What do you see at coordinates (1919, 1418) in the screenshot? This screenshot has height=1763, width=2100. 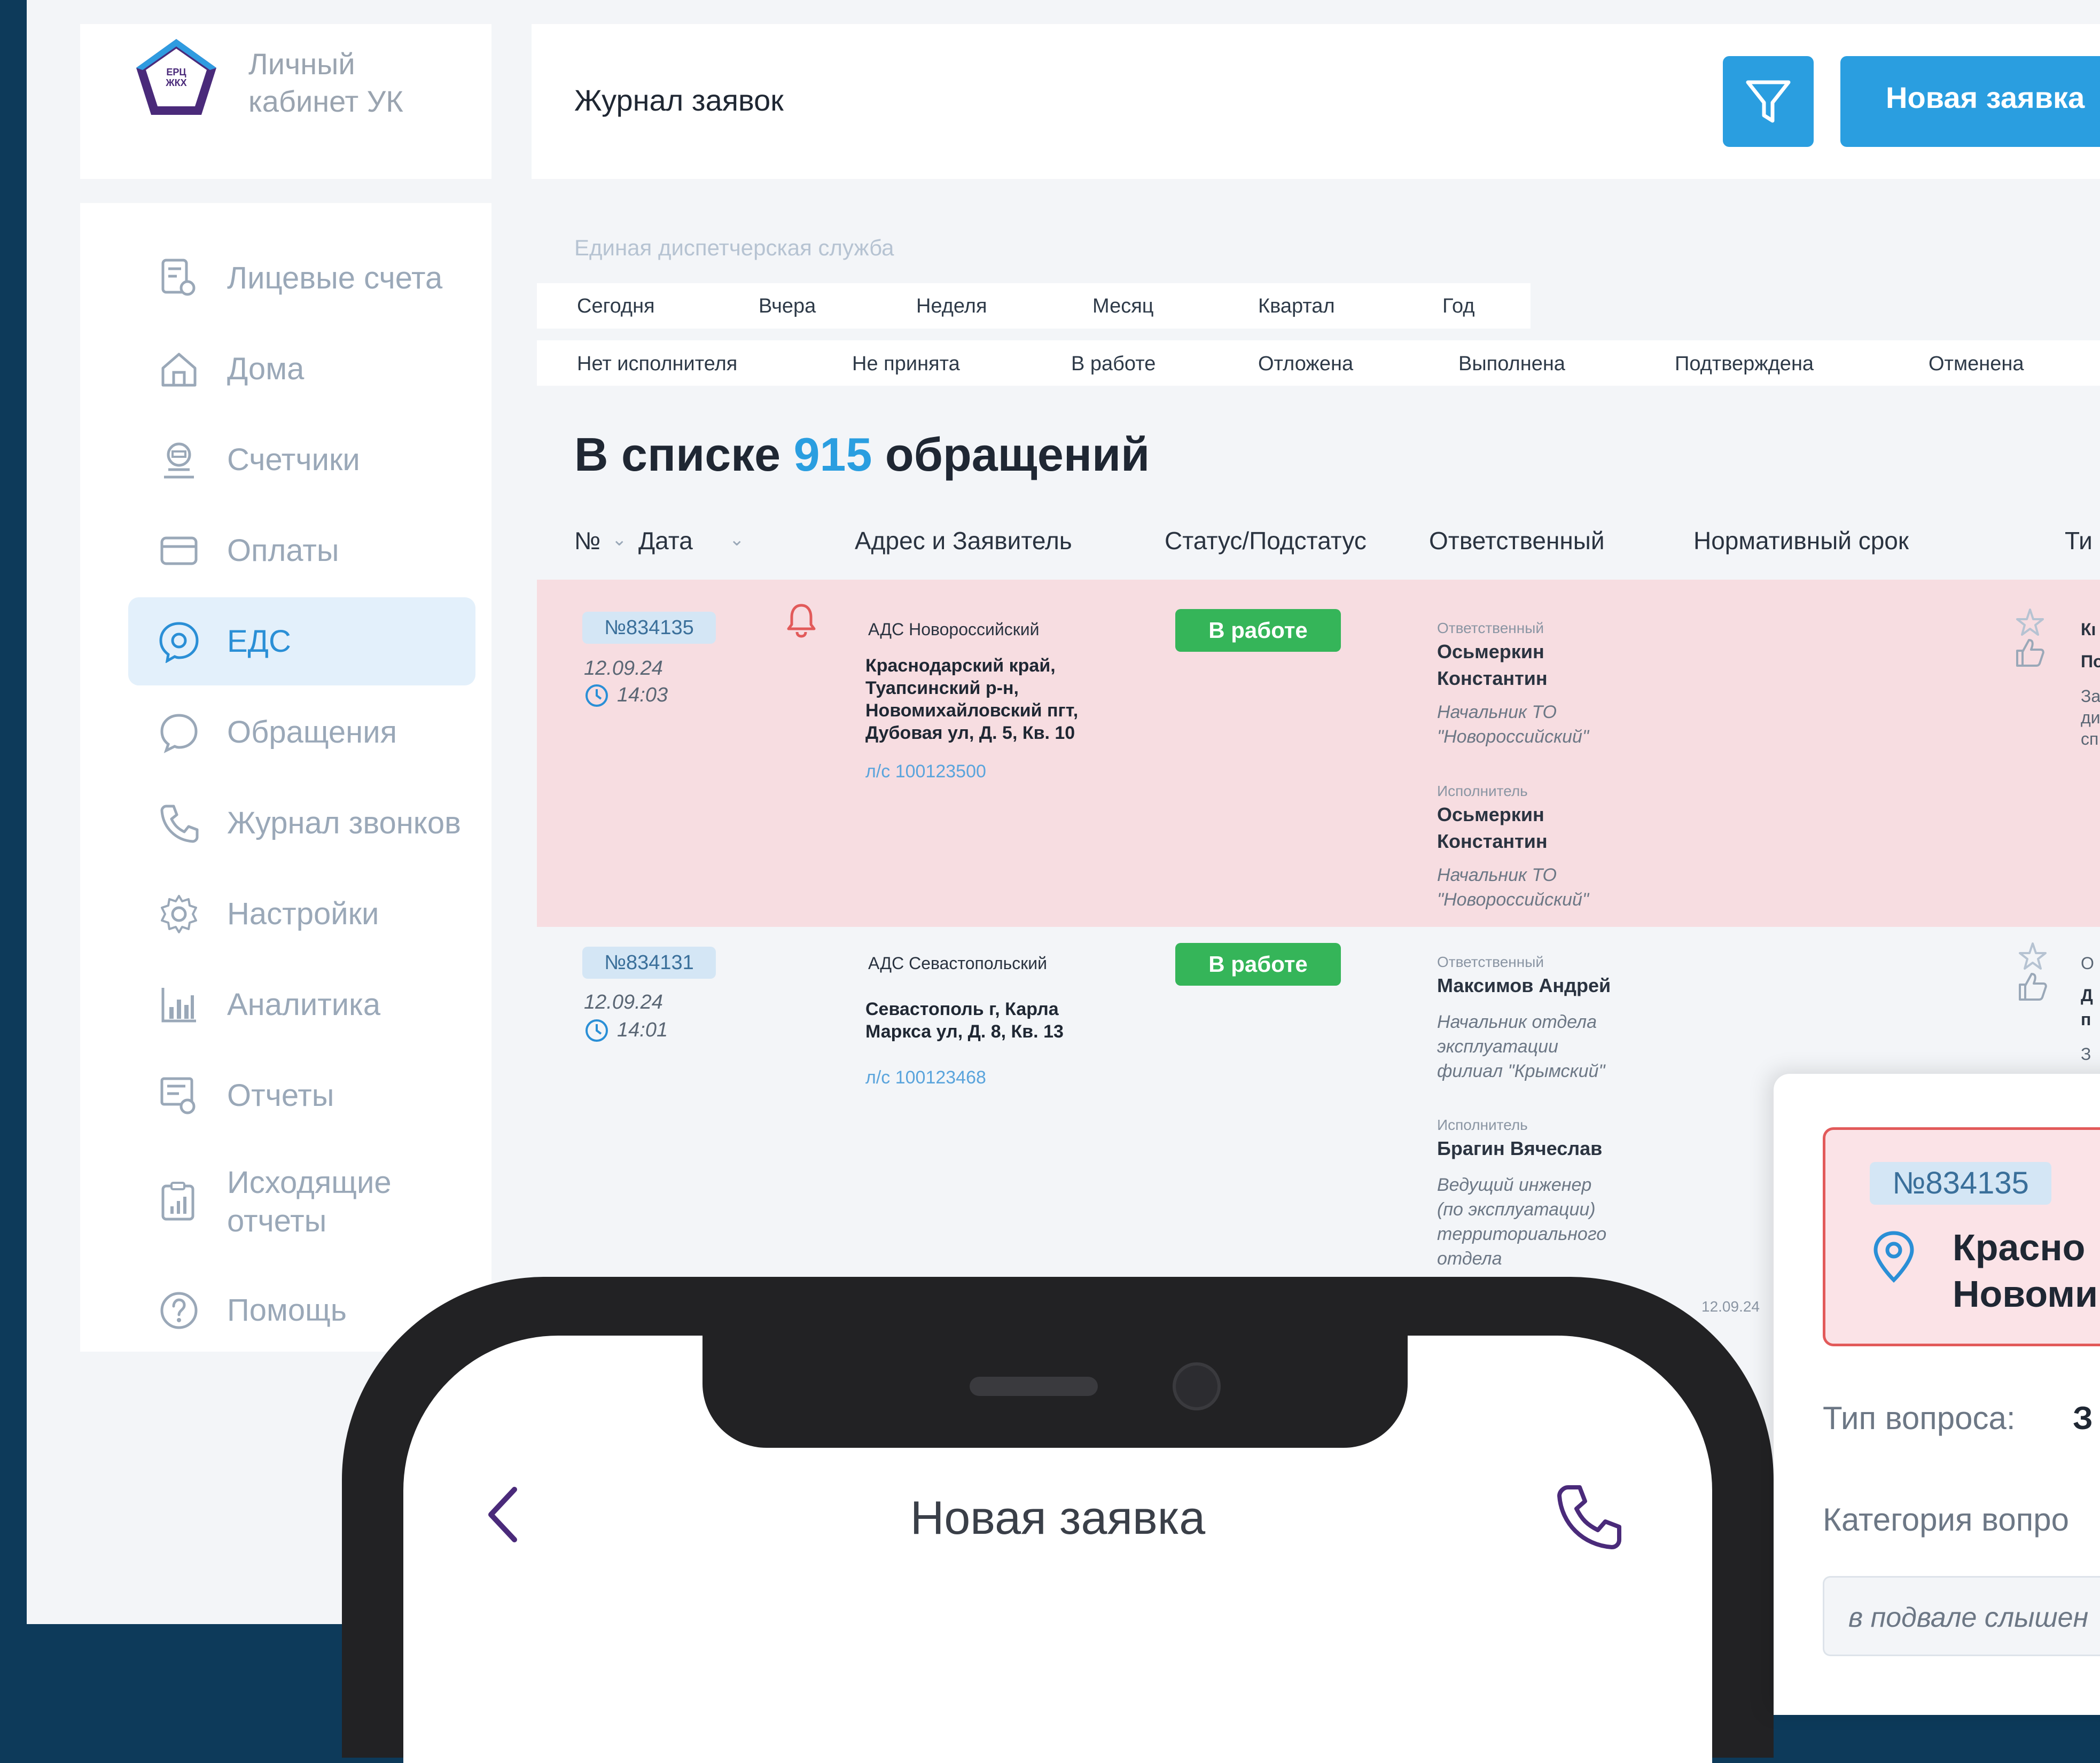 I see `question-type-label: Тип вопроса:` at bounding box center [1919, 1418].